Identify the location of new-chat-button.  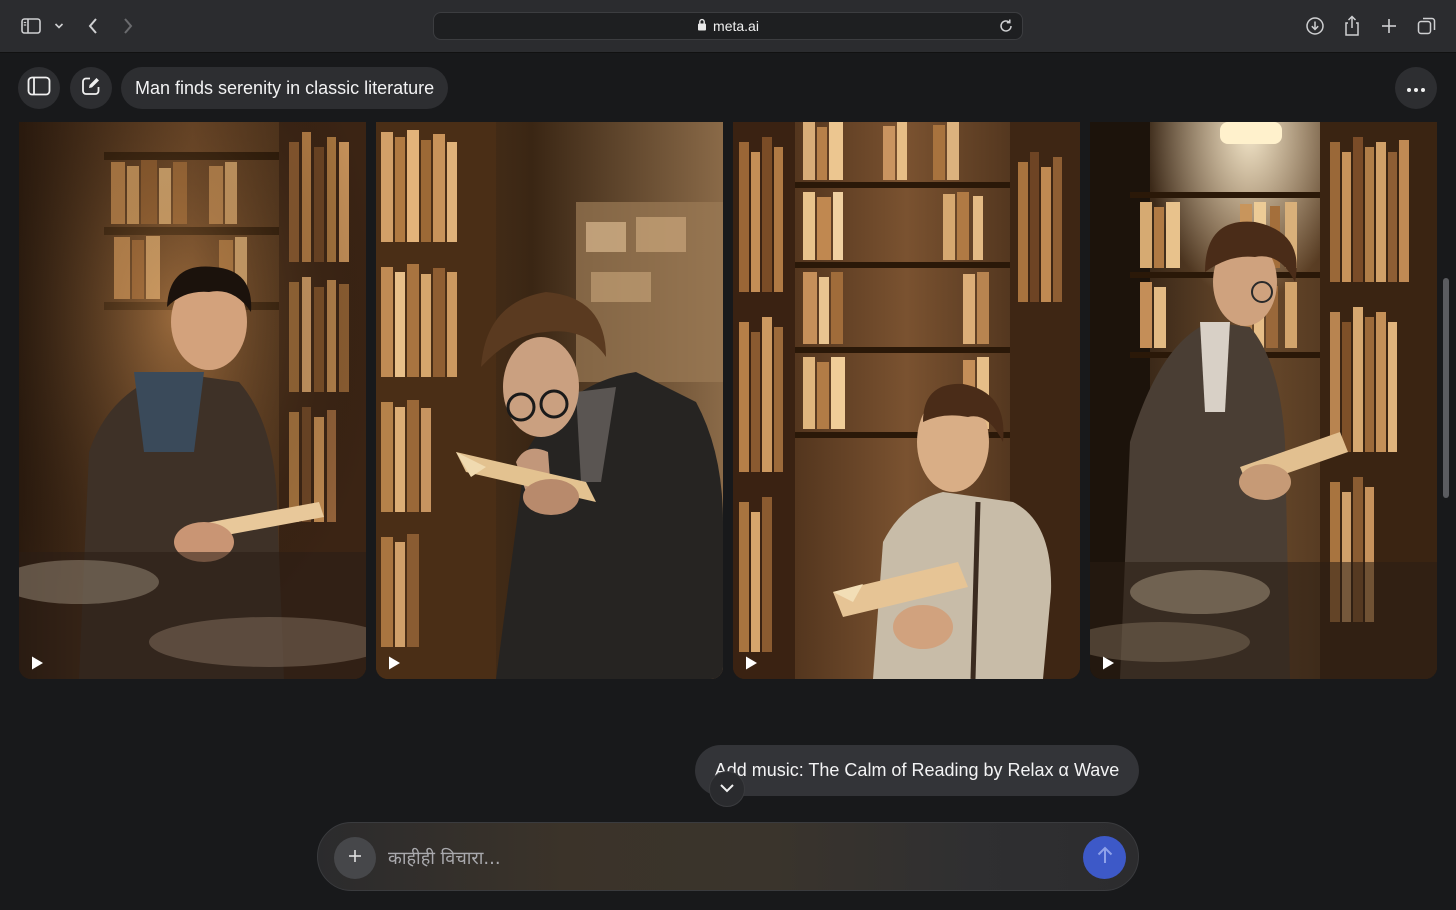
(91, 88).